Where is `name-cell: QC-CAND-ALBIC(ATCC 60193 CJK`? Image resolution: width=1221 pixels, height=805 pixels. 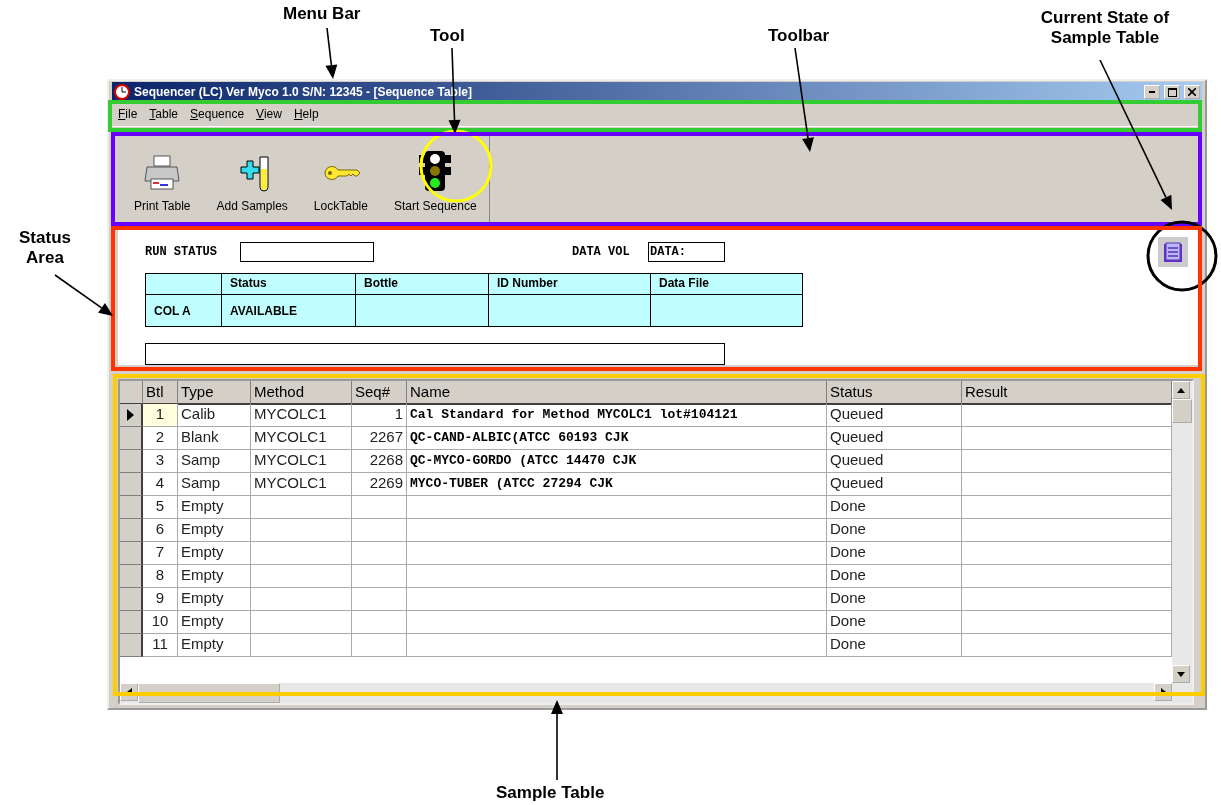
name-cell: QC-CAND-ALBIC(ATCC 60193 CJK is located at coordinates (617, 438).